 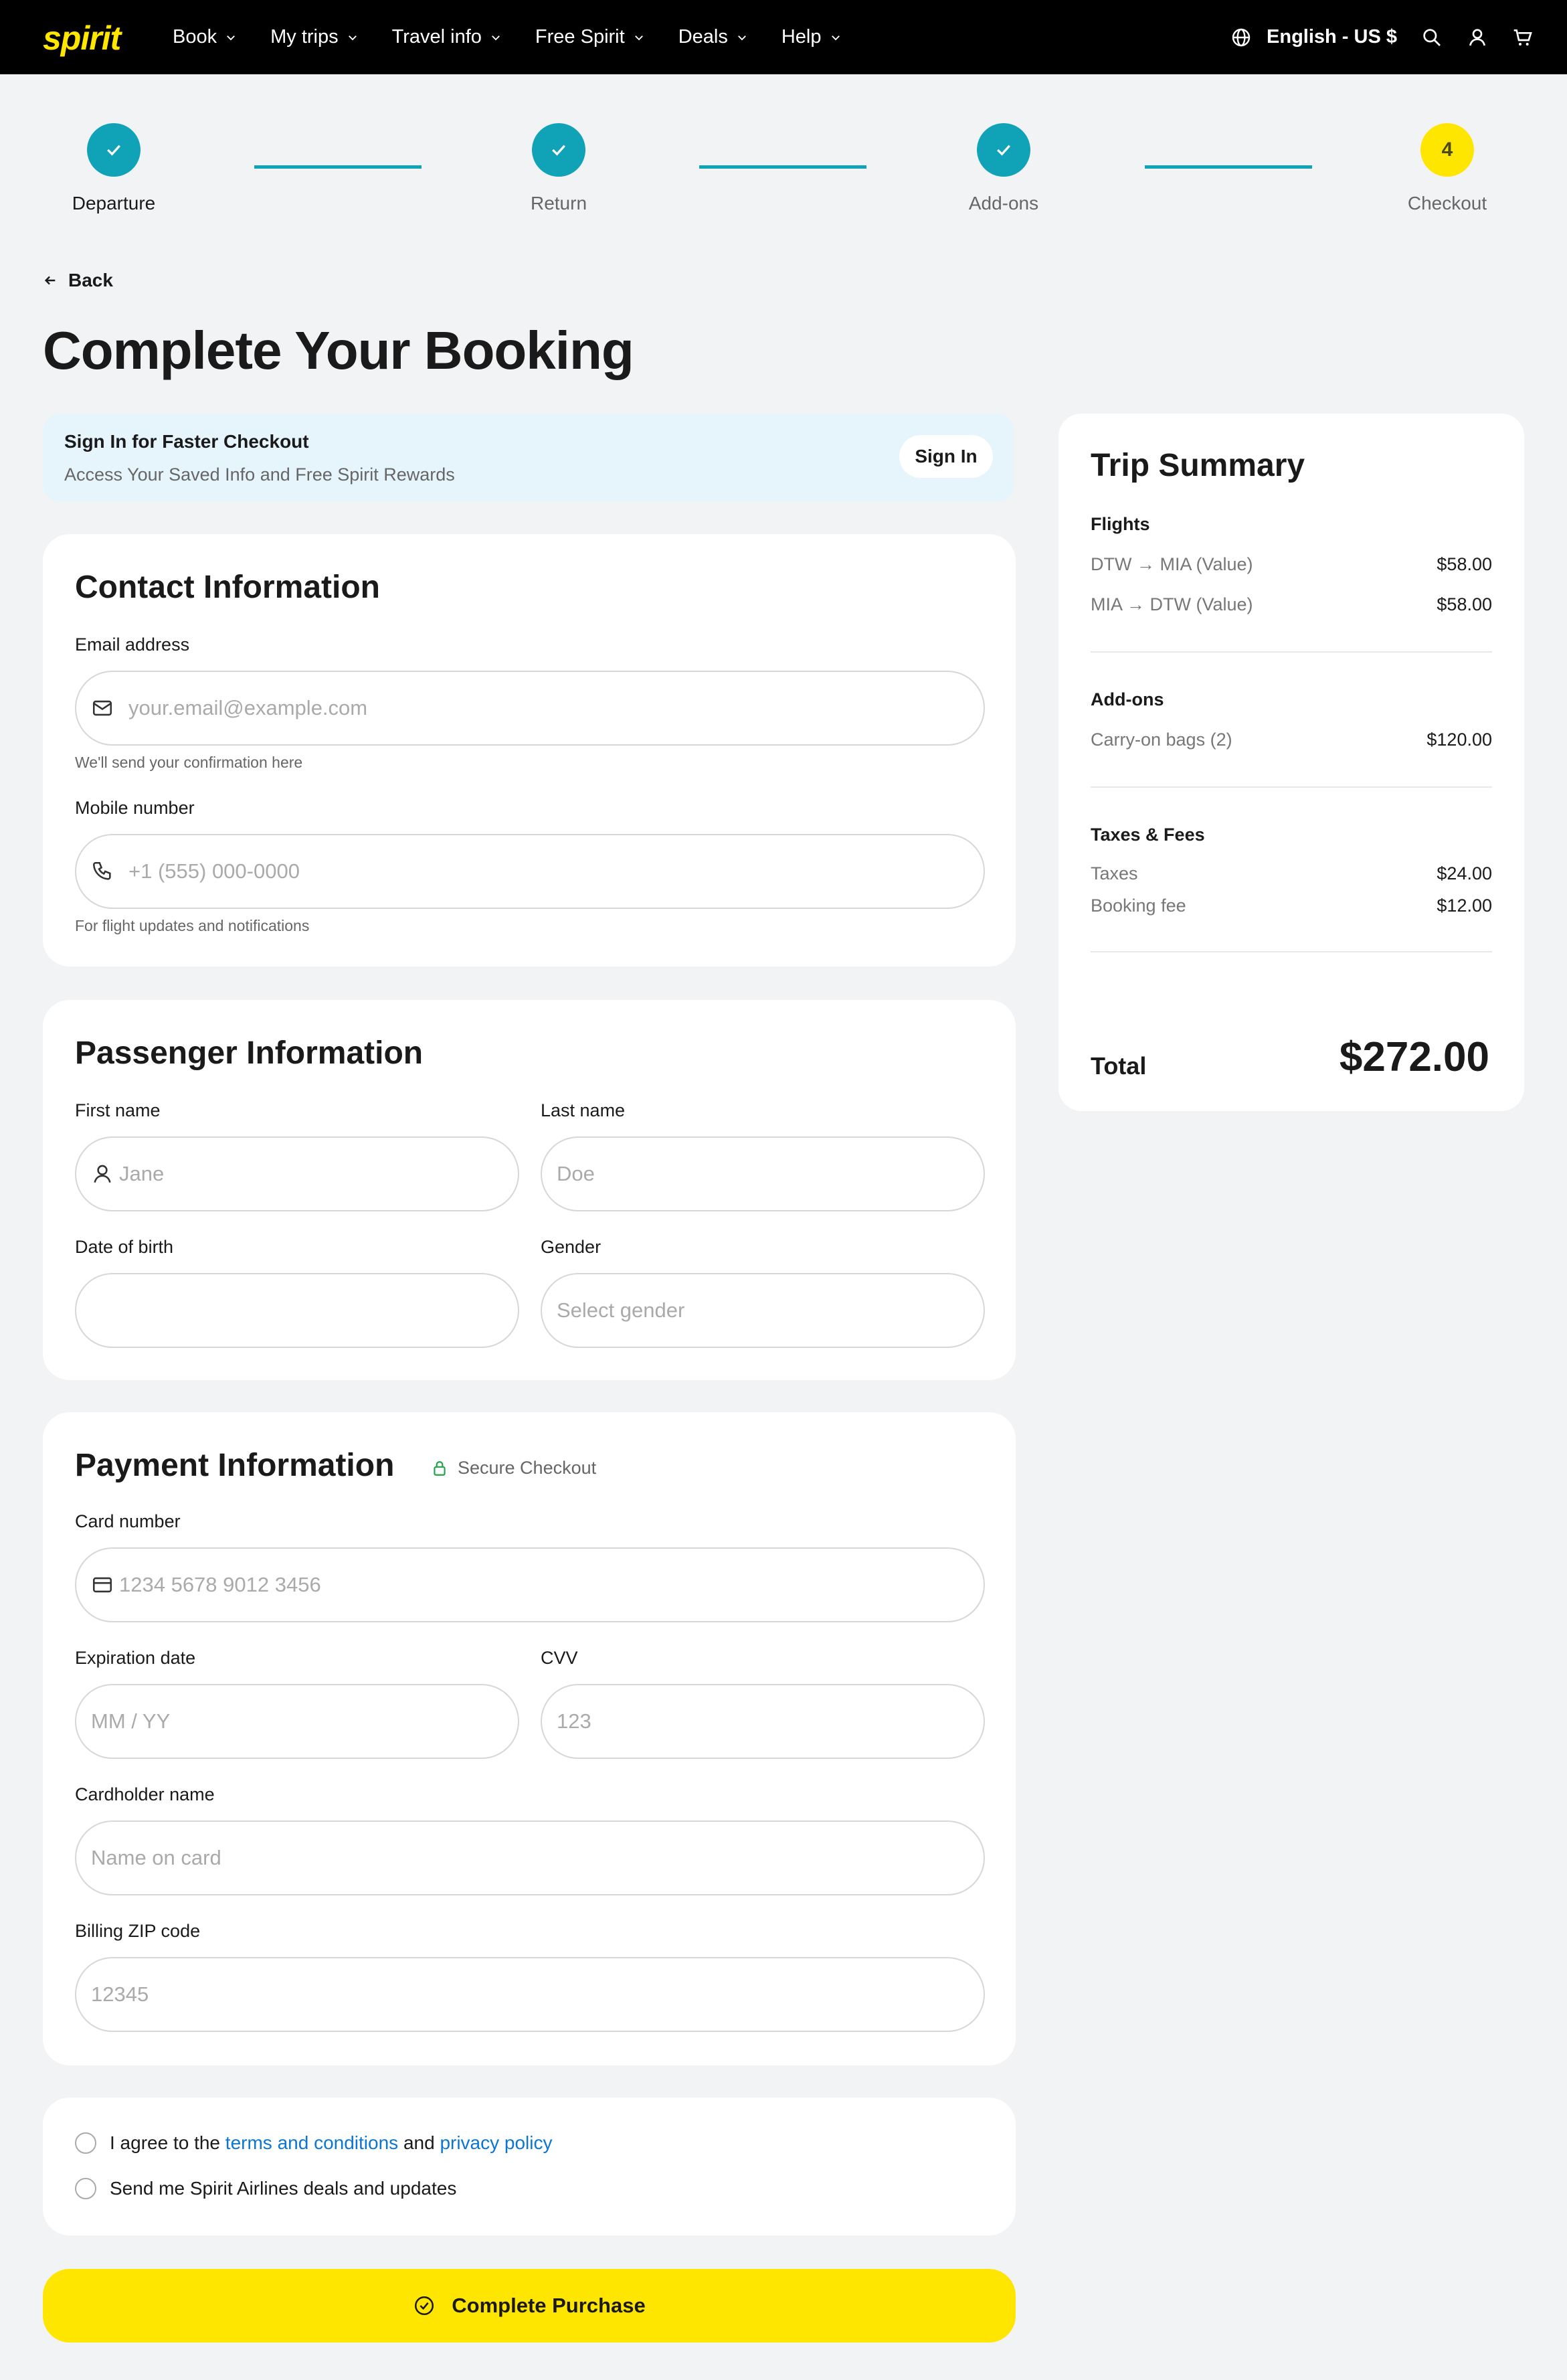 What do you see at coordinates (574, 1721) in the screenshot?
I see `cvv-placeholder: 123` at bounding box center [574, 1721].